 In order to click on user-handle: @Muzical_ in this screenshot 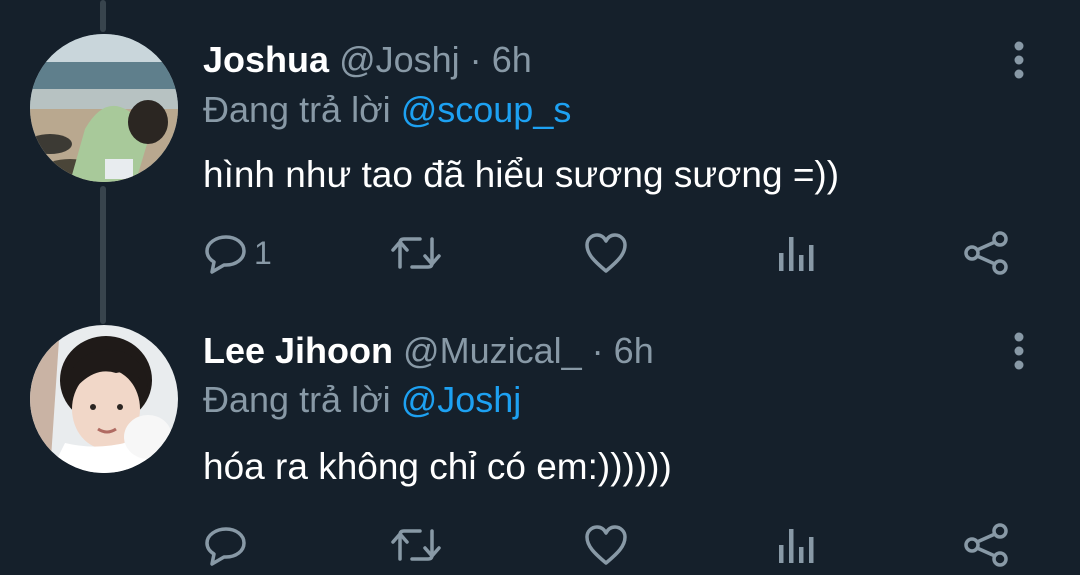, I will do `click(492, 350)`.